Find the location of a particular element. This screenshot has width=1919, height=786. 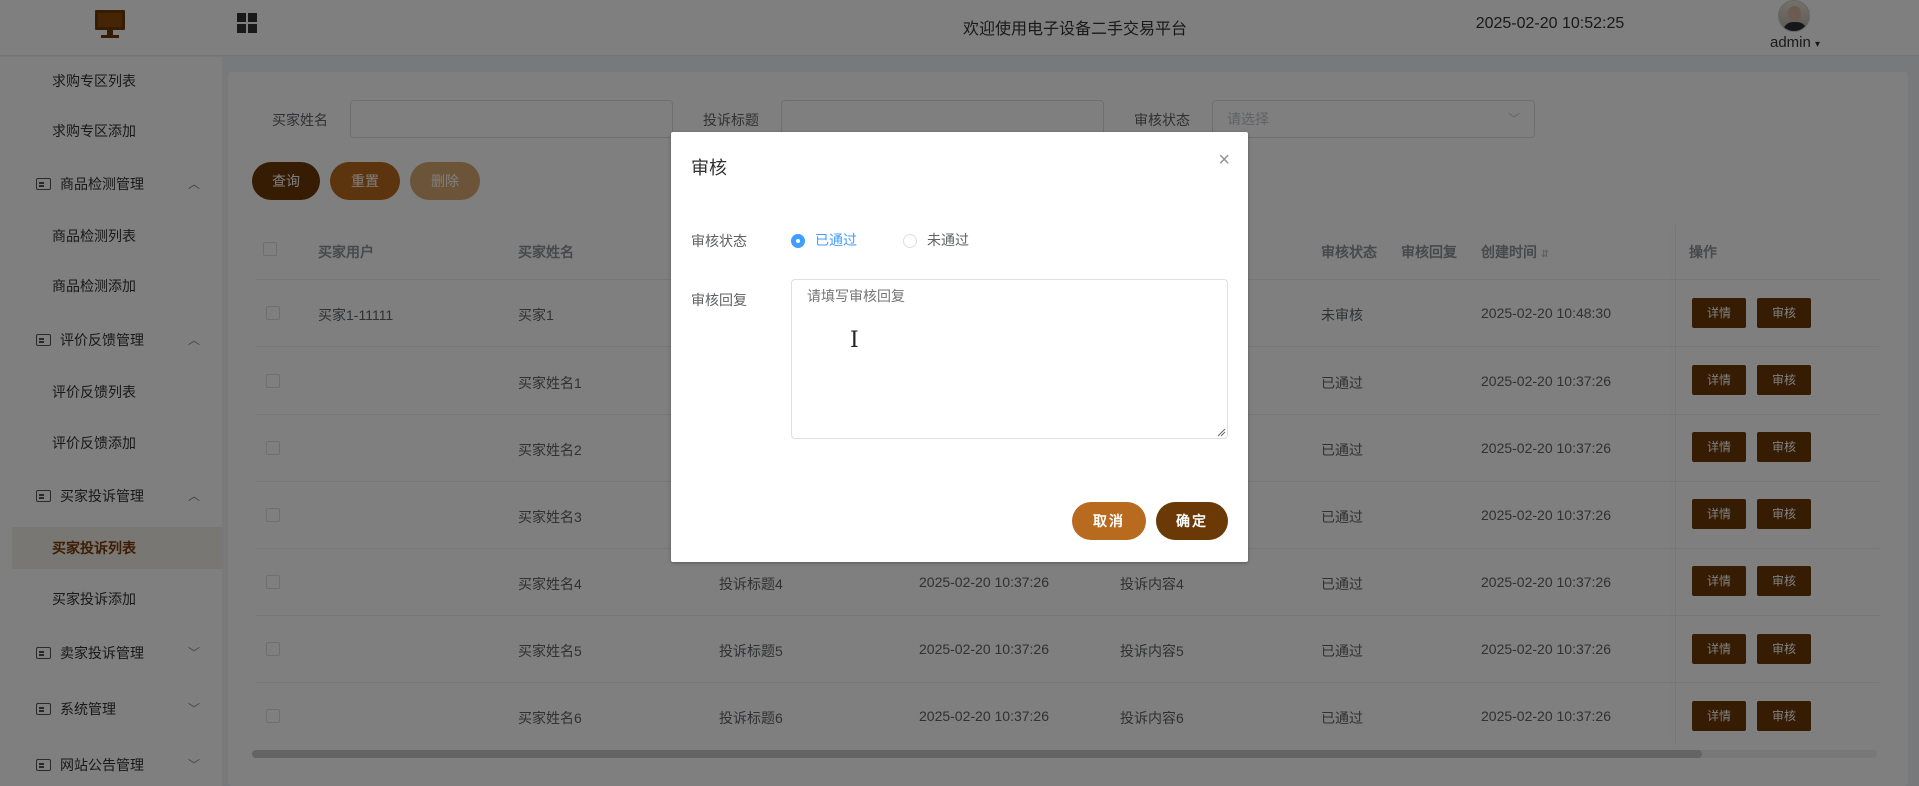

text-cursor-icon: I is located at coordinates (854, 340).